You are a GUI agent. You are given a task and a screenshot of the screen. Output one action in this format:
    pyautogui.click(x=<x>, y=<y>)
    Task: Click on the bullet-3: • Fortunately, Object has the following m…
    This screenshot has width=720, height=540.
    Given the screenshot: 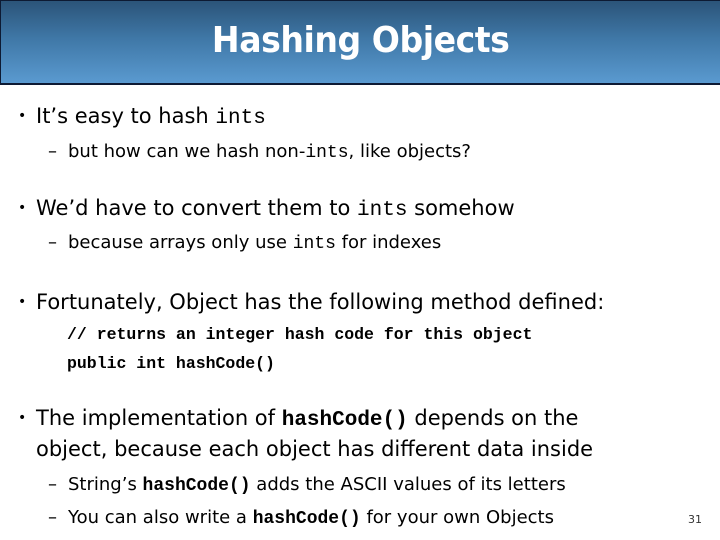 What is the action you would take?
    pyautogui.click(x=311, y=302)
    